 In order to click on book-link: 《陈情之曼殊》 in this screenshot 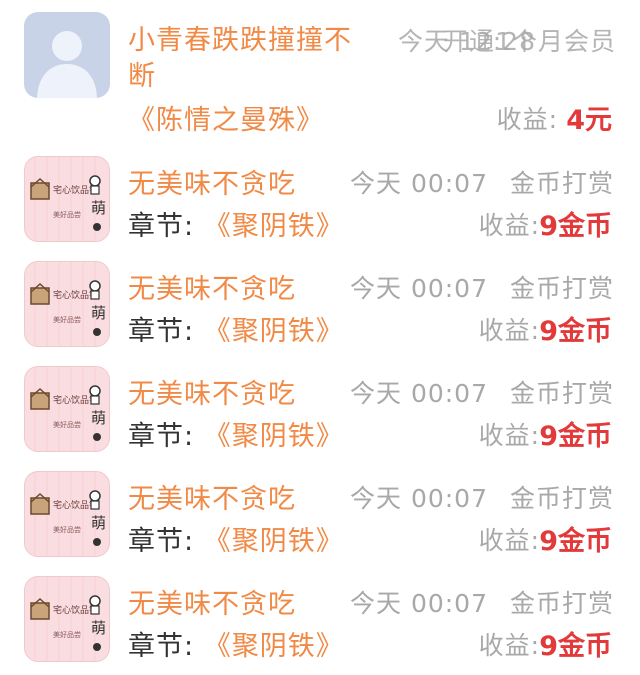, I will do `click(226, 117)`.